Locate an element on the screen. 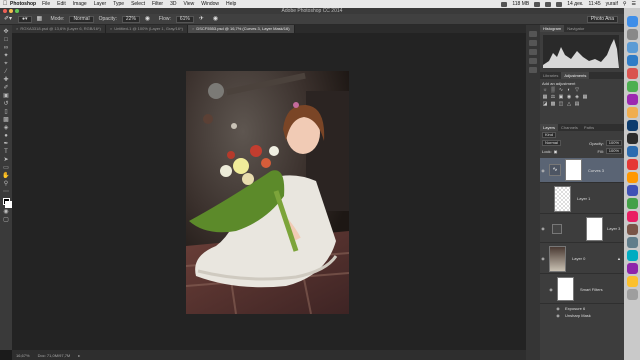 The height and width of the screenshot is (360, 640). wifi-icon is located at coordinates (537, 4).